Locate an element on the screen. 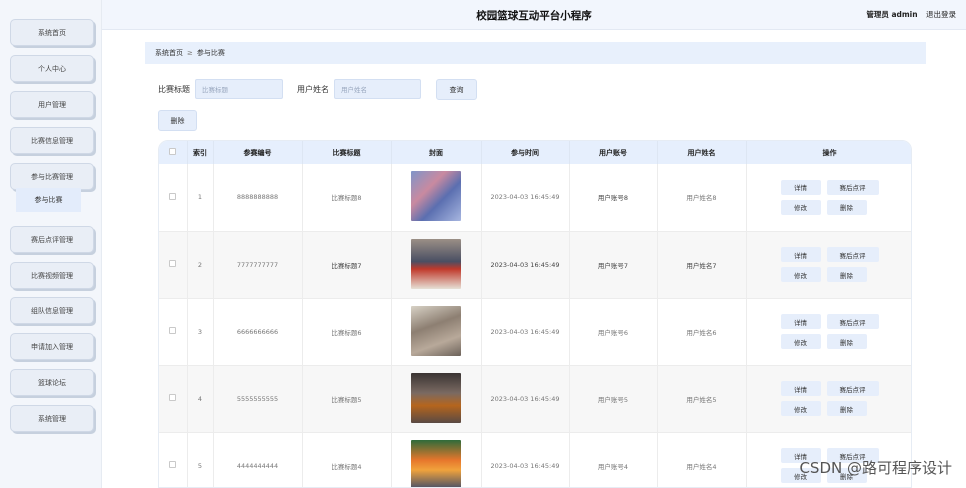 Image resolution: width=966 pixels, height=488 pixels. row-title: 比赛标题5 is located at coordinates (347, 399).